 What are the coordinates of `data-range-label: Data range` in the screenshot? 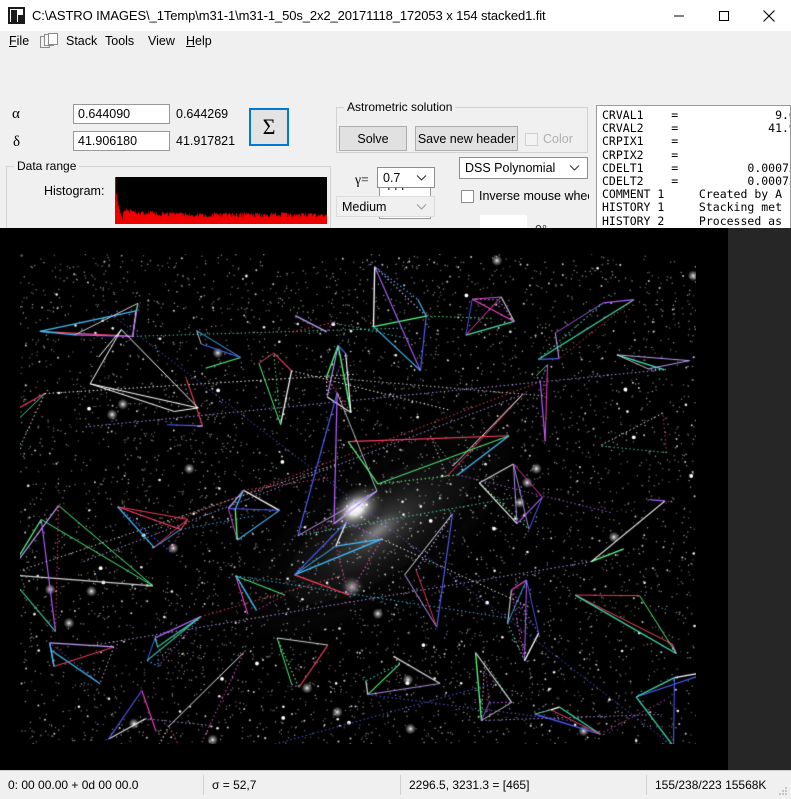 It's located at (47, 166).